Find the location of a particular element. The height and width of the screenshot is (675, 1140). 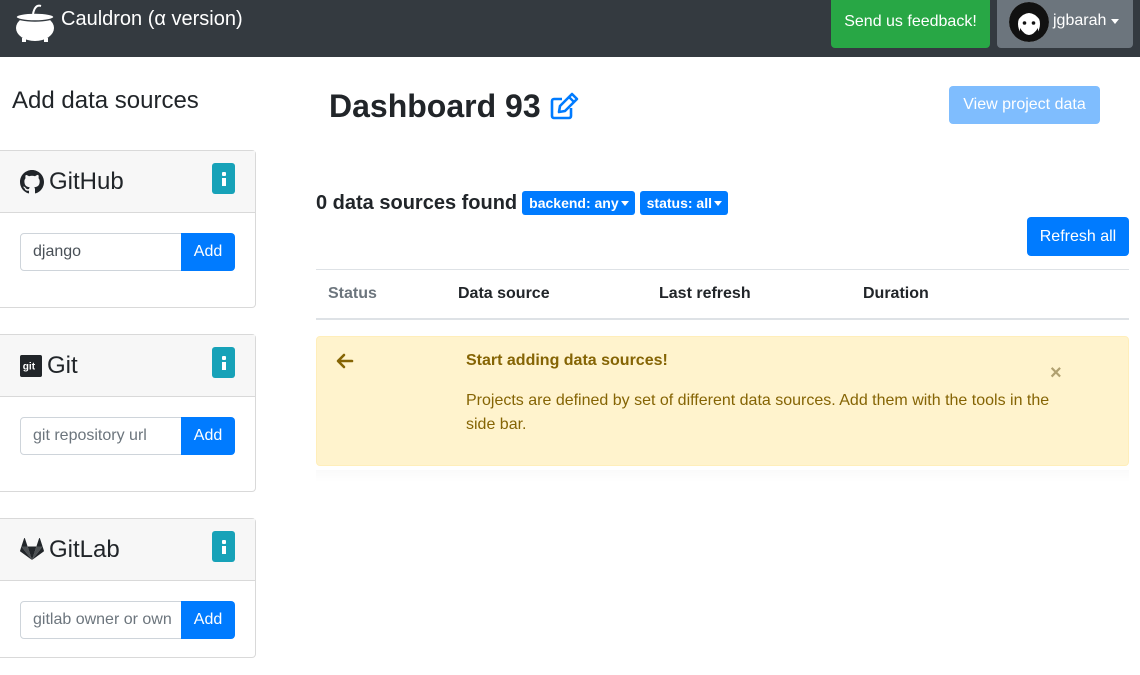

status-filter-dropdown: status: all is located at coordinates (683, 203).